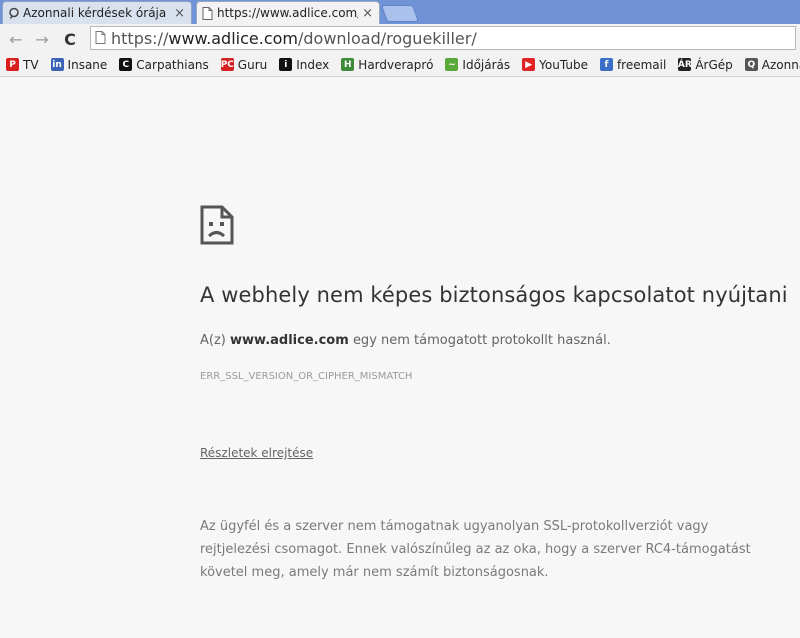 The height and width of the screenshot is (638, 800). What do you see at coordinates (252, 64) in the screenshot?
I see `bookmark-label: Guru` at bounding box center [252, 64].